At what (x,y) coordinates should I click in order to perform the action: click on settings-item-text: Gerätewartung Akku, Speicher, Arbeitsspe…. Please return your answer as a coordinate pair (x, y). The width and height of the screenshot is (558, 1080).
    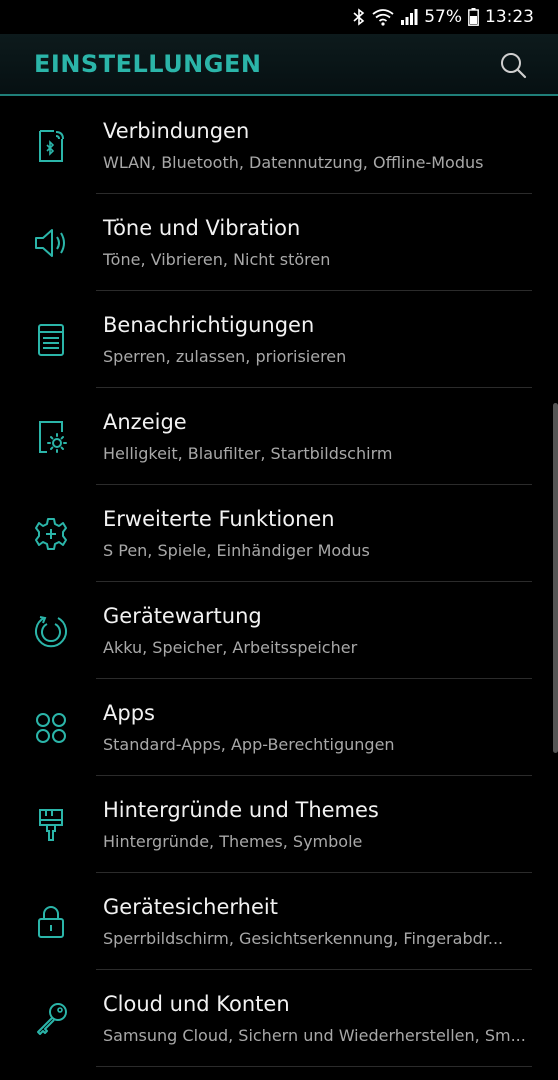
    Looking at the image, I should click on (314, 630).